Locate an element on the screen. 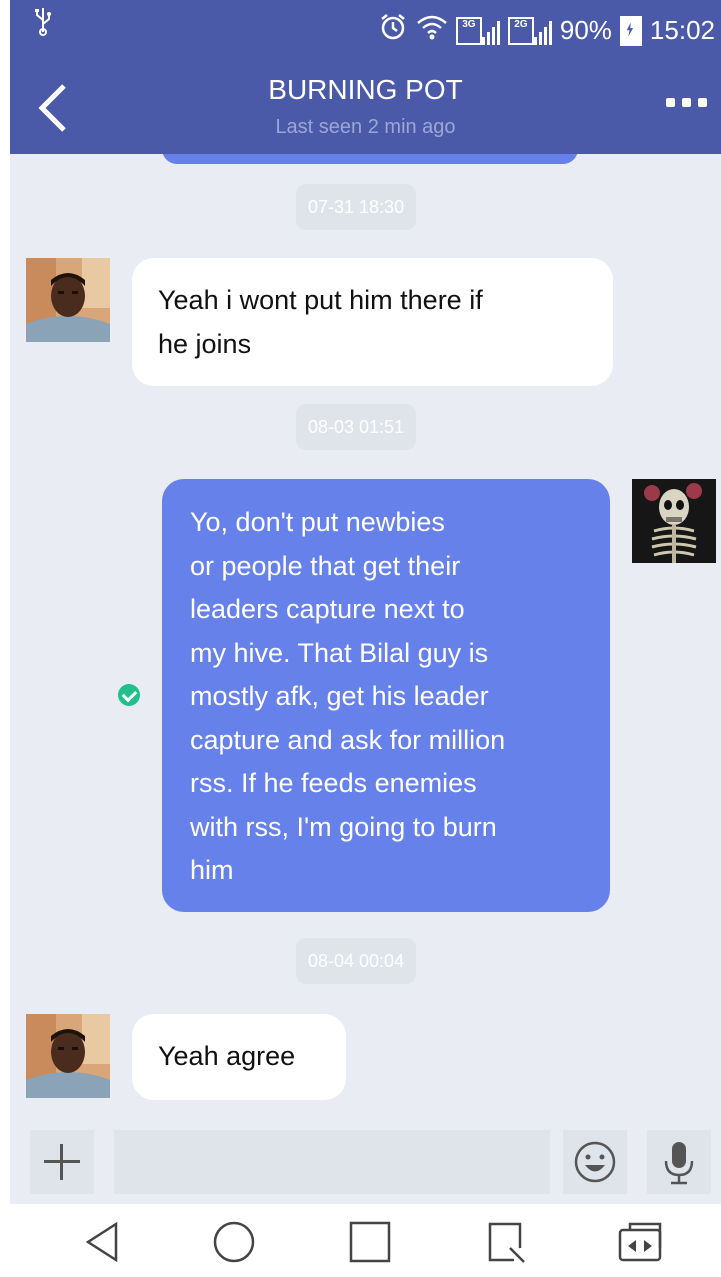 This screenshot has height=1277, width=721. chat-title: BURNING POT is located at coordinates (365, 89).